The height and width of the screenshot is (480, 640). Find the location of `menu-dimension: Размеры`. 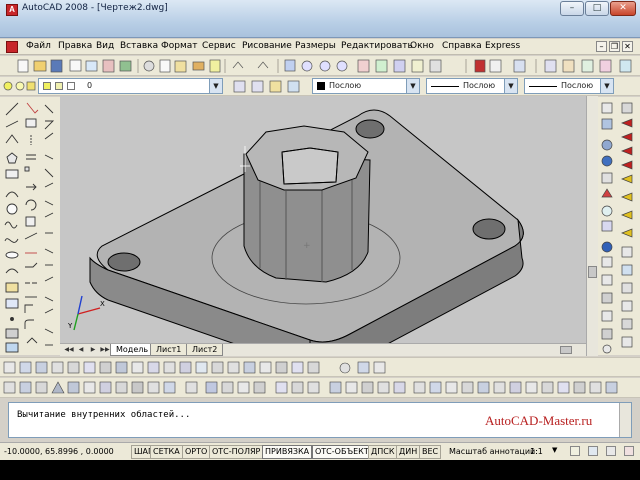

menu-dimension: Размеры is located at coordinates (315, 46).